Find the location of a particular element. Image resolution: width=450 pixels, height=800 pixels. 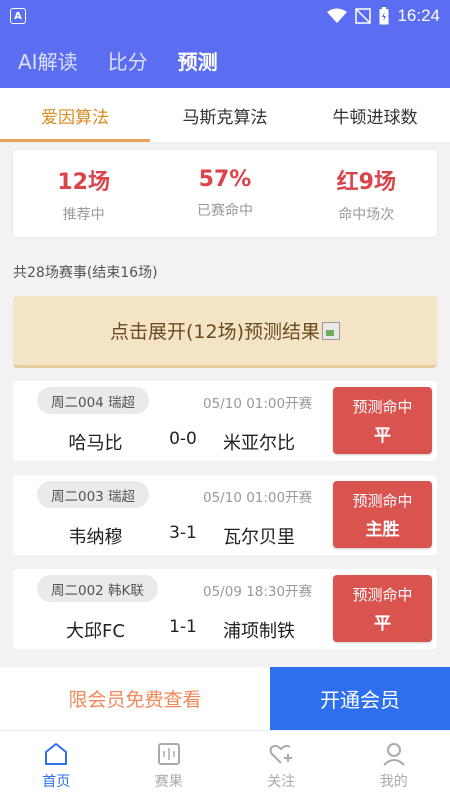

heart-plus-icon is located at coordinates (281, 754).